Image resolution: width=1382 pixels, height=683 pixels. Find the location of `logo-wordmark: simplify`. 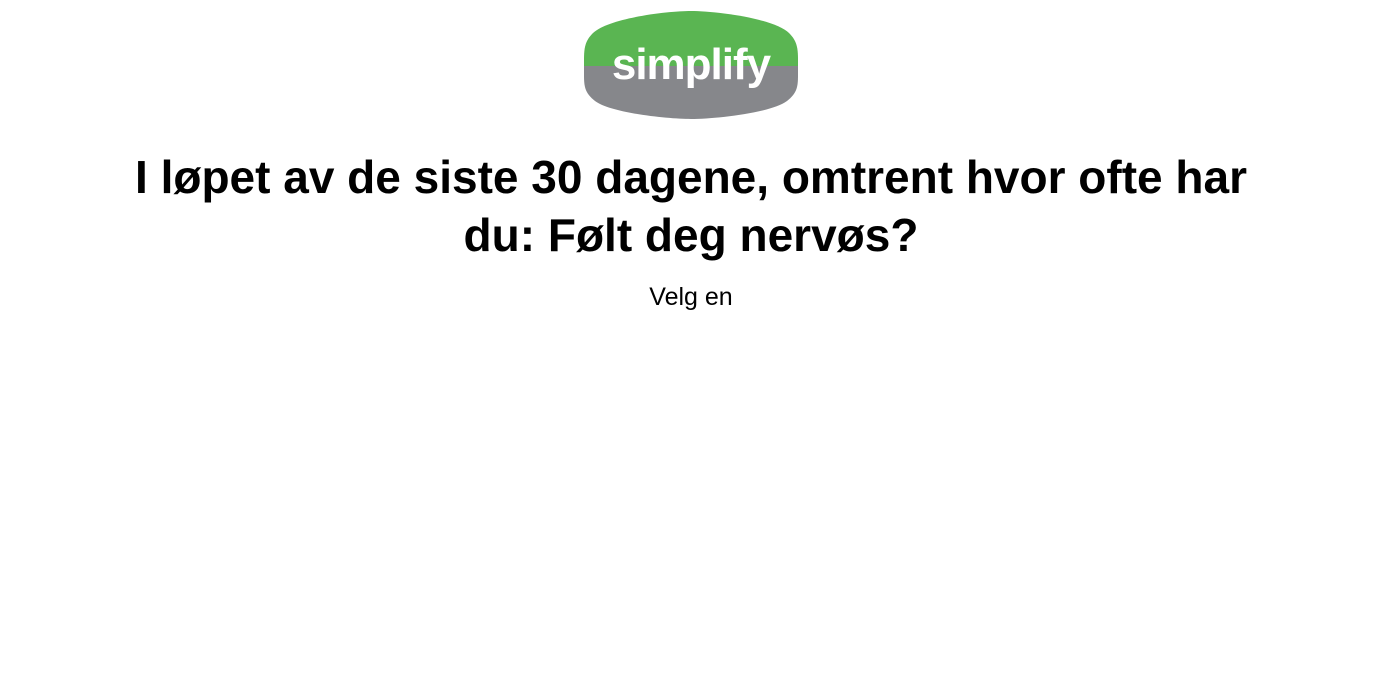

logo-wordmark: simplify is located at coordinates (692, 64).